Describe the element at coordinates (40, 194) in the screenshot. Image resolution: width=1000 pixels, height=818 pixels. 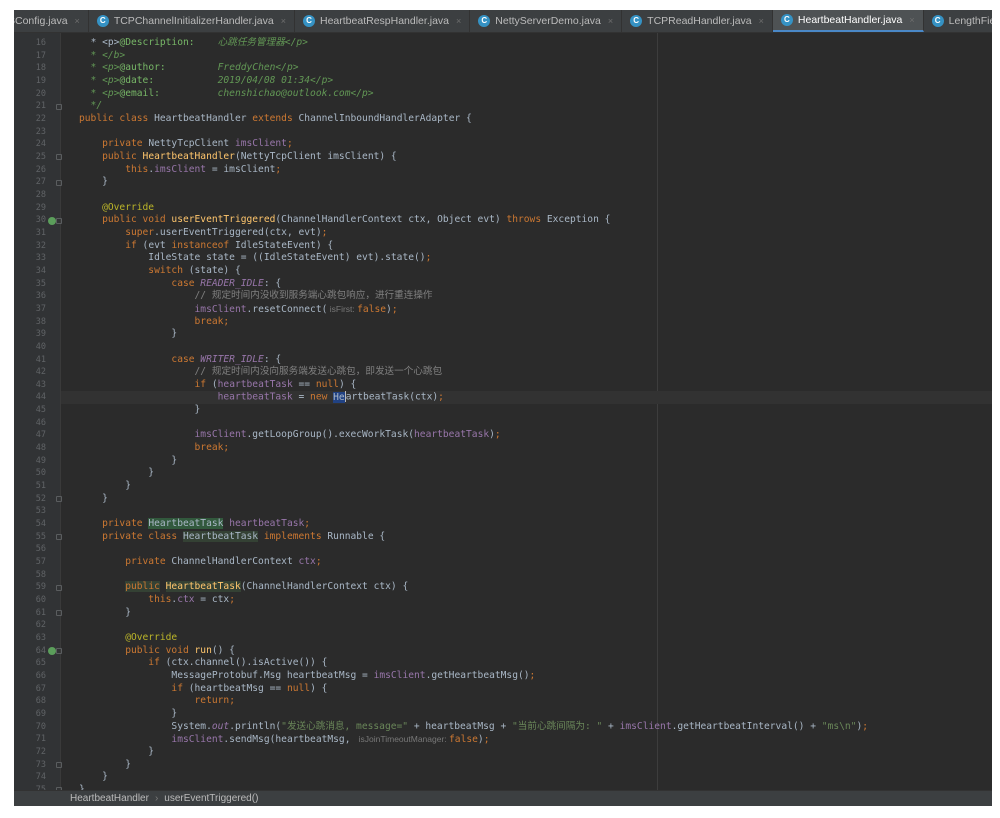
I see `line-number: 28` at that location.